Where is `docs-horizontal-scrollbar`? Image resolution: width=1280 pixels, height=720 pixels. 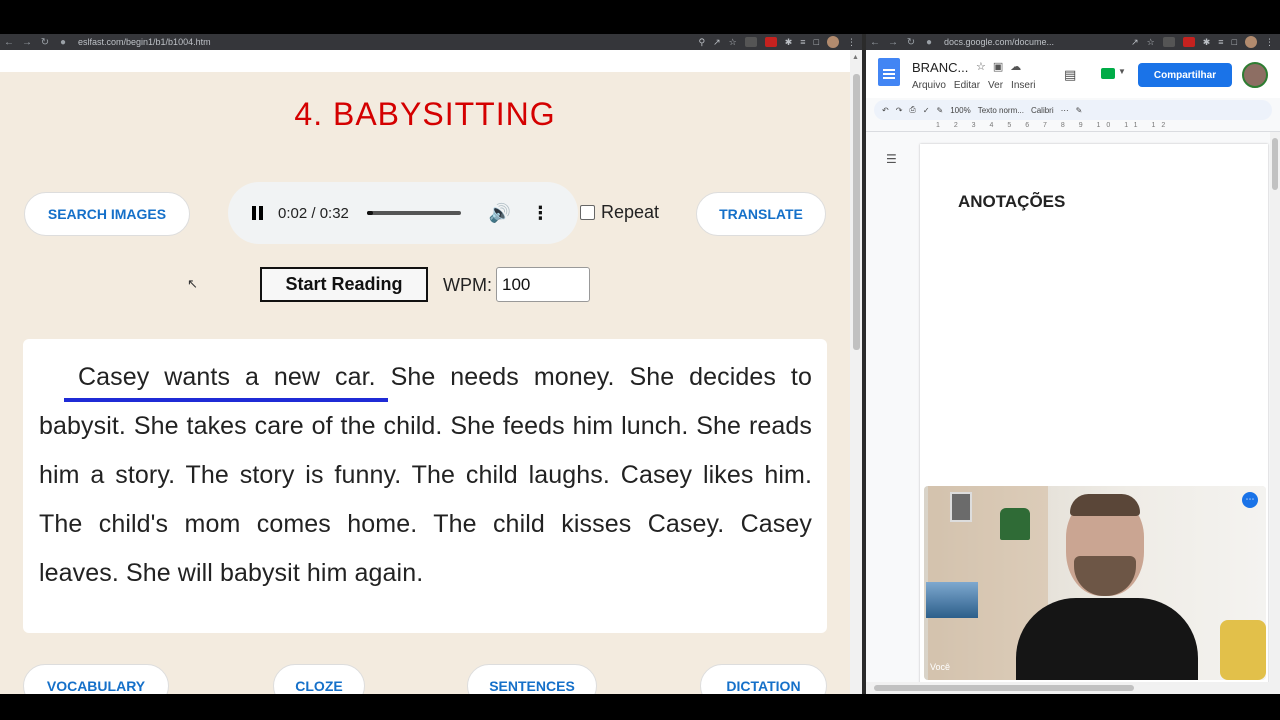 docs-horizontal-scrollbar is located at coordinates (1068, 688).